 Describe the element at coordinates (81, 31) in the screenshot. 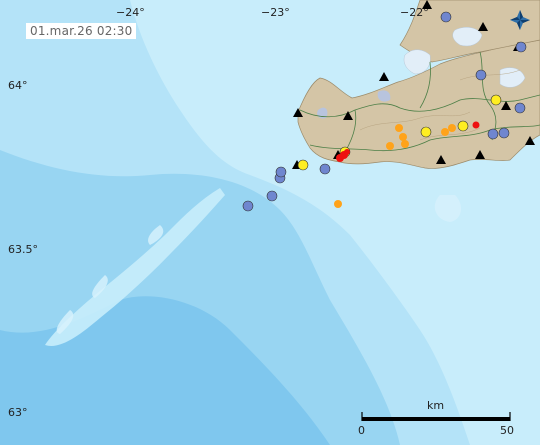

I see `timestamp-label: 01.mar.26 02:30` at that location.